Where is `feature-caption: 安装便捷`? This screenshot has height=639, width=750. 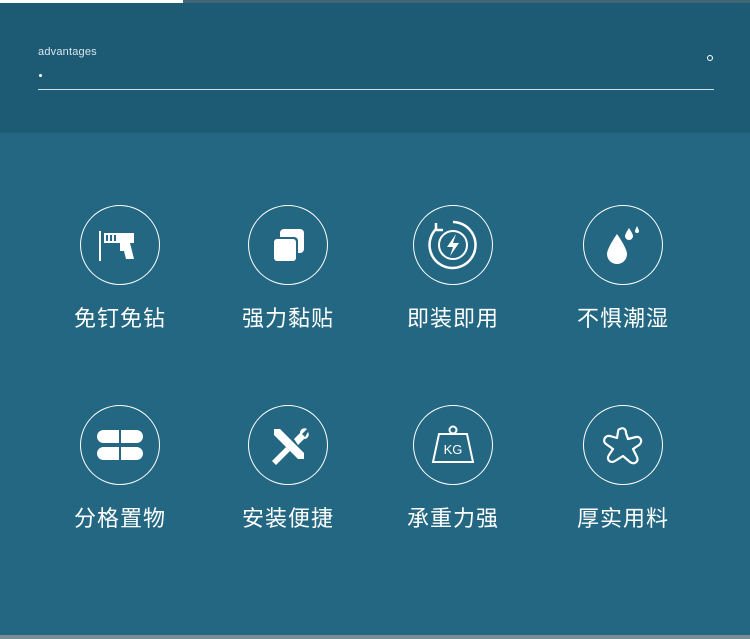
feature-caption: 安装便捷 is located at coordinates (287, 519).